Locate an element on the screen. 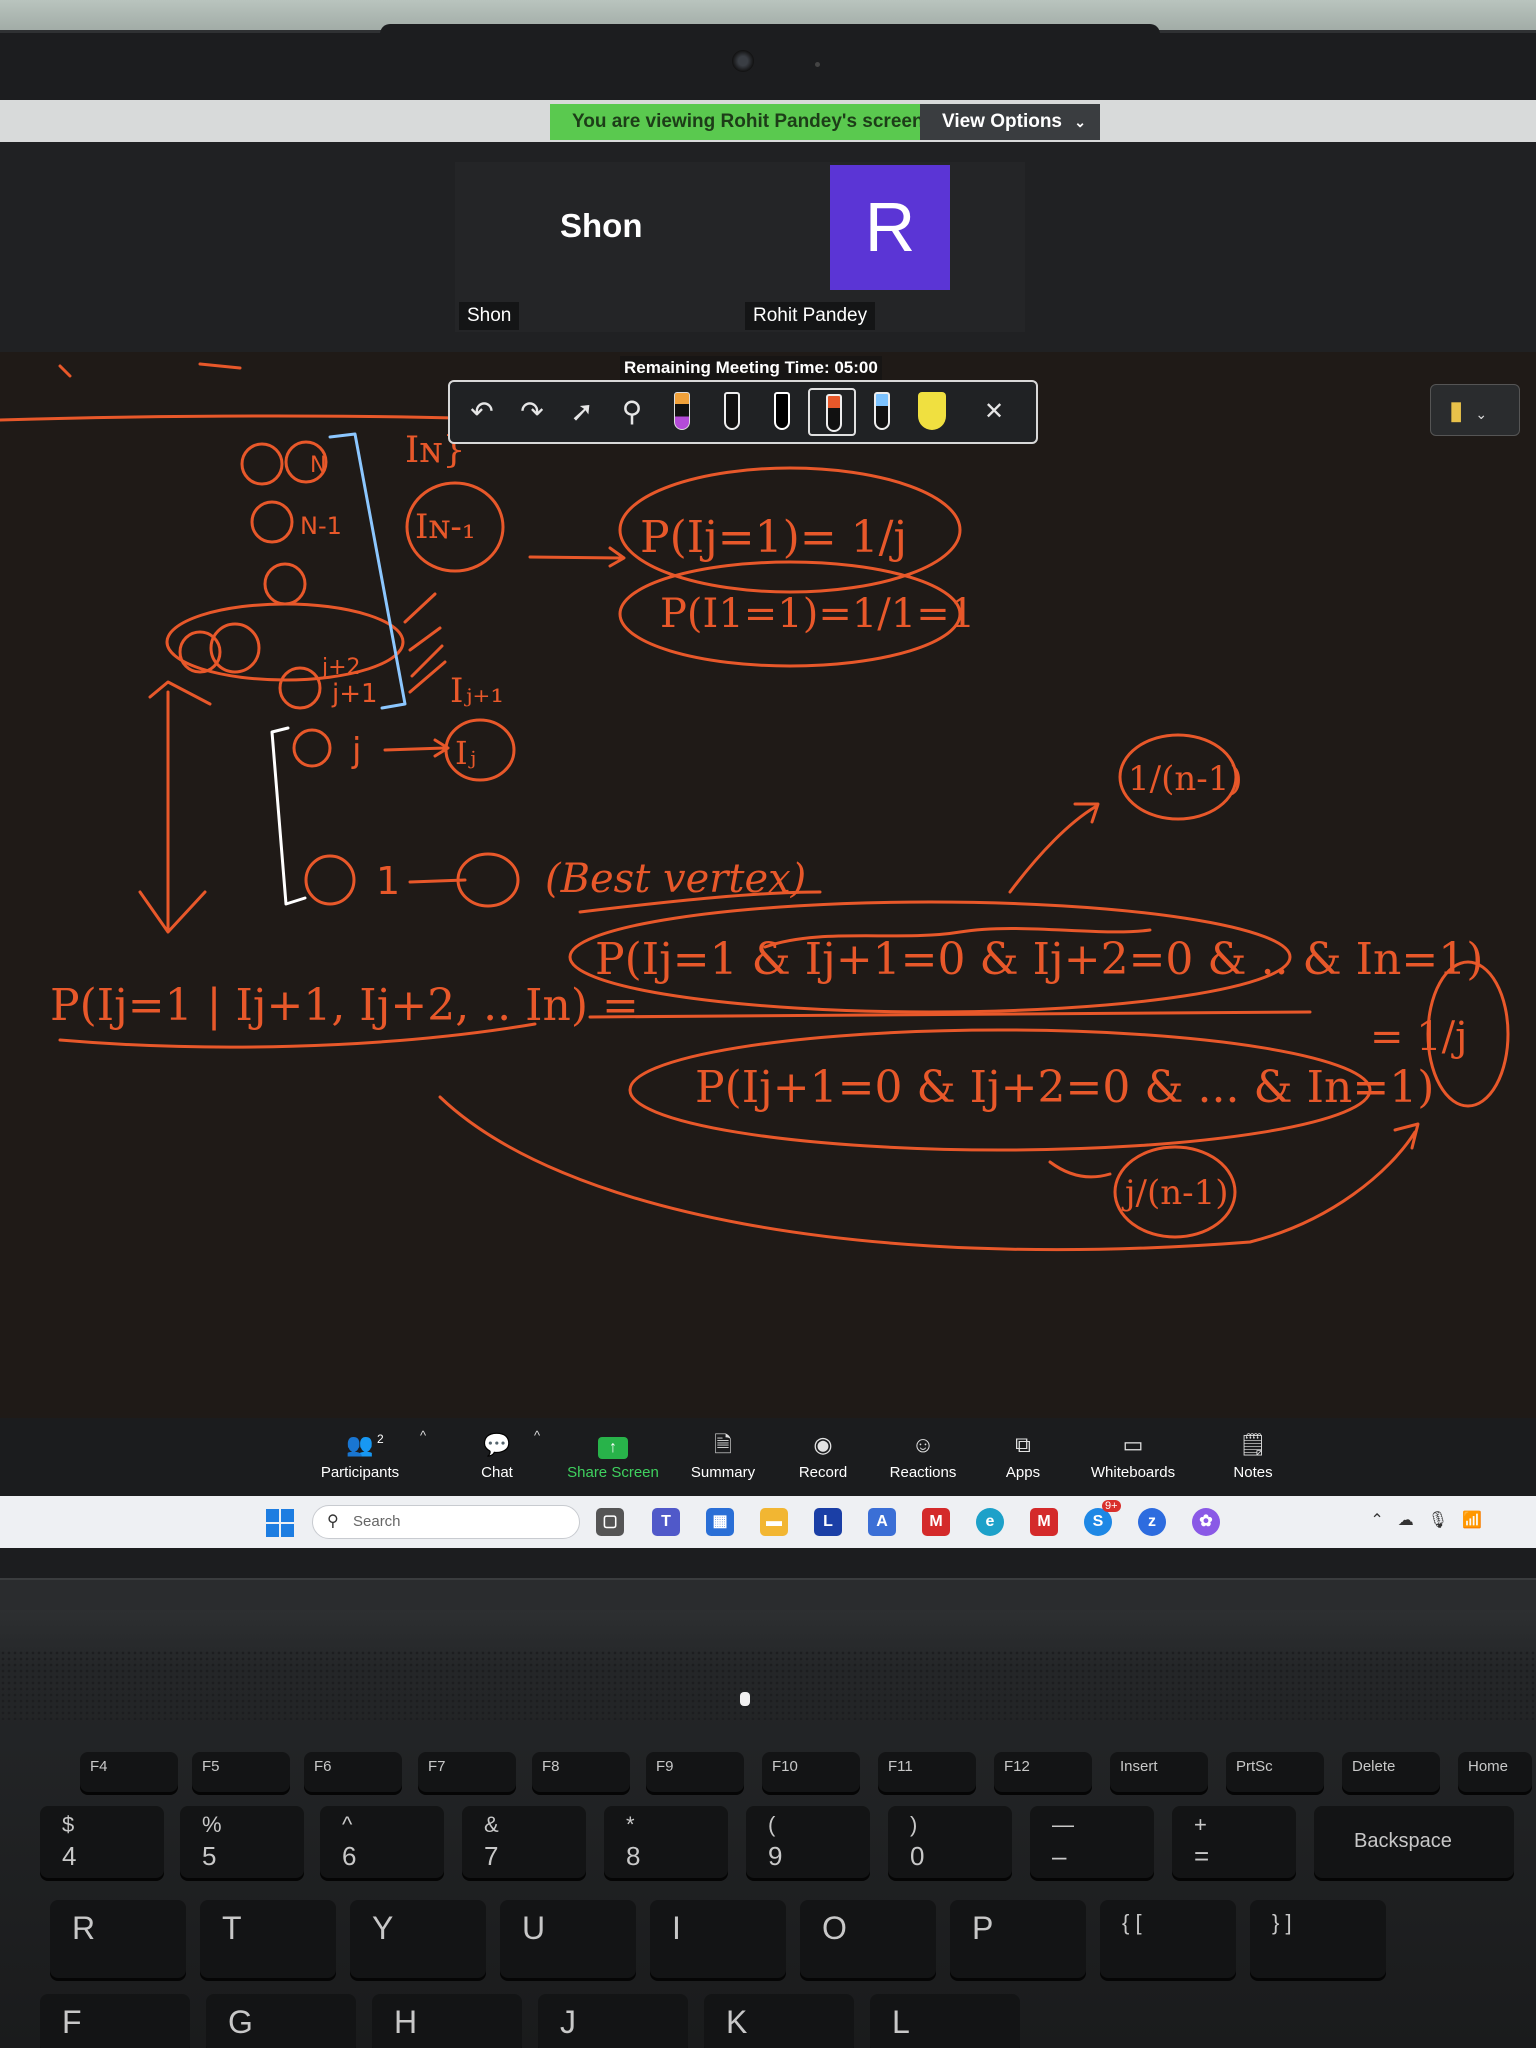  key-k: K is located at coordinates (779, 2021).